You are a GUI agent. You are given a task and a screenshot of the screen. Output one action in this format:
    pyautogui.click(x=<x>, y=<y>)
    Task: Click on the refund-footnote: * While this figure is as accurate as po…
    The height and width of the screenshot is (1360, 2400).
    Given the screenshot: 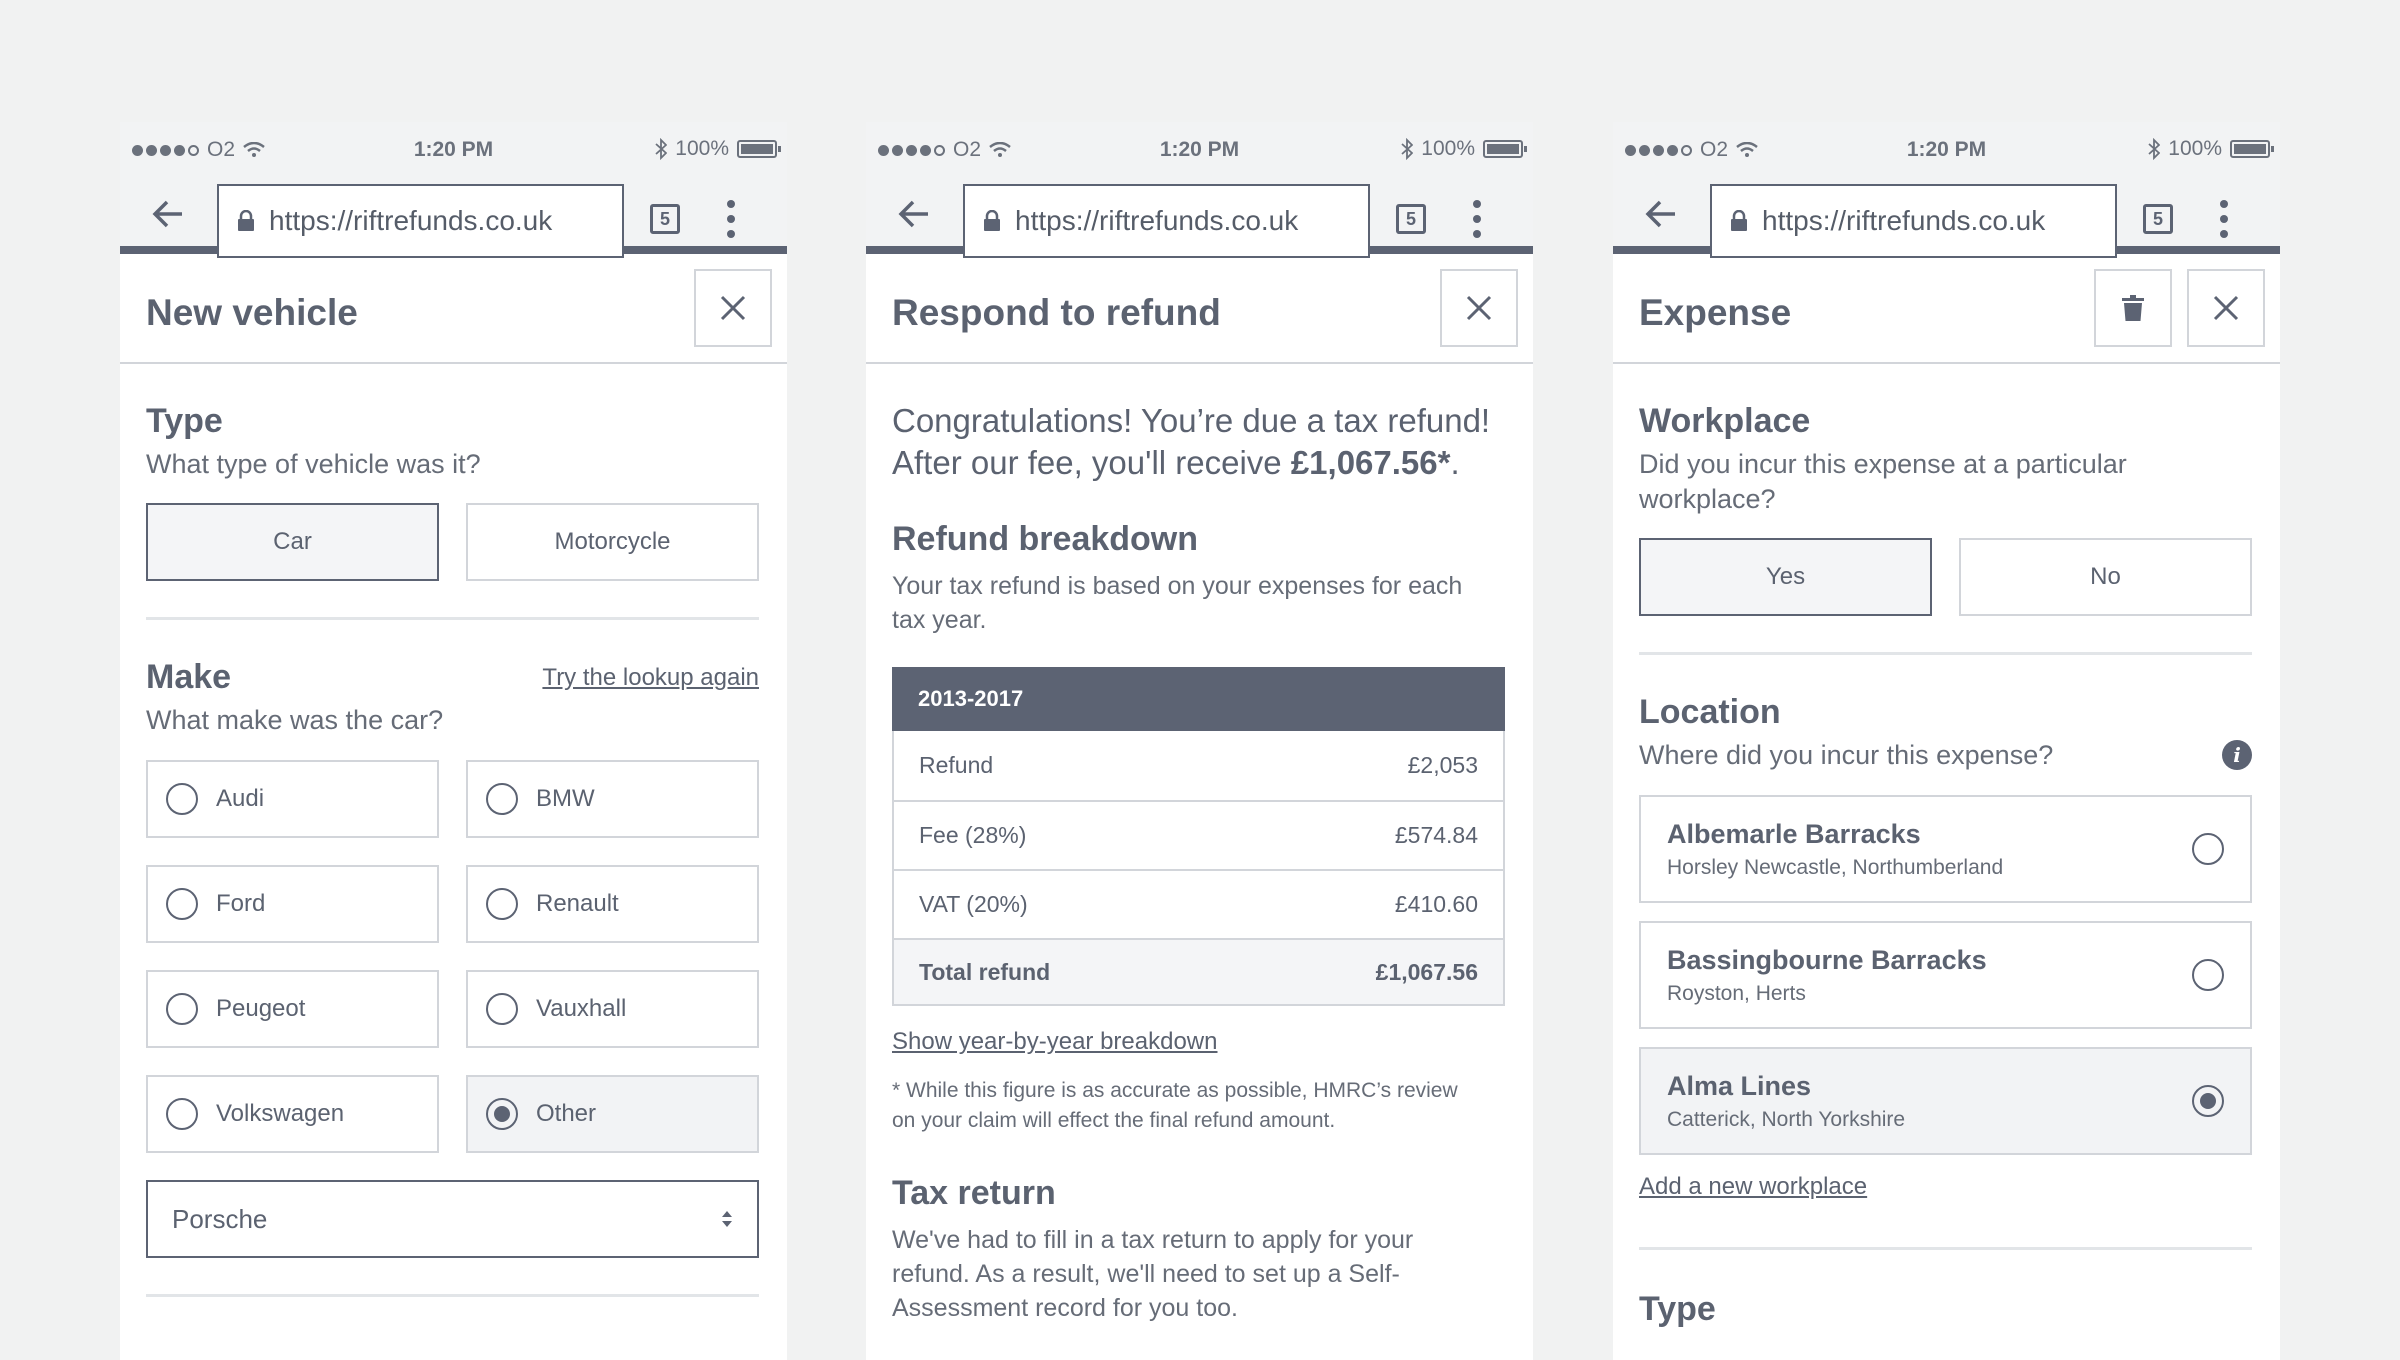 What is the action you would take?
    pyautogui.click(x=1198, y=1106)
    